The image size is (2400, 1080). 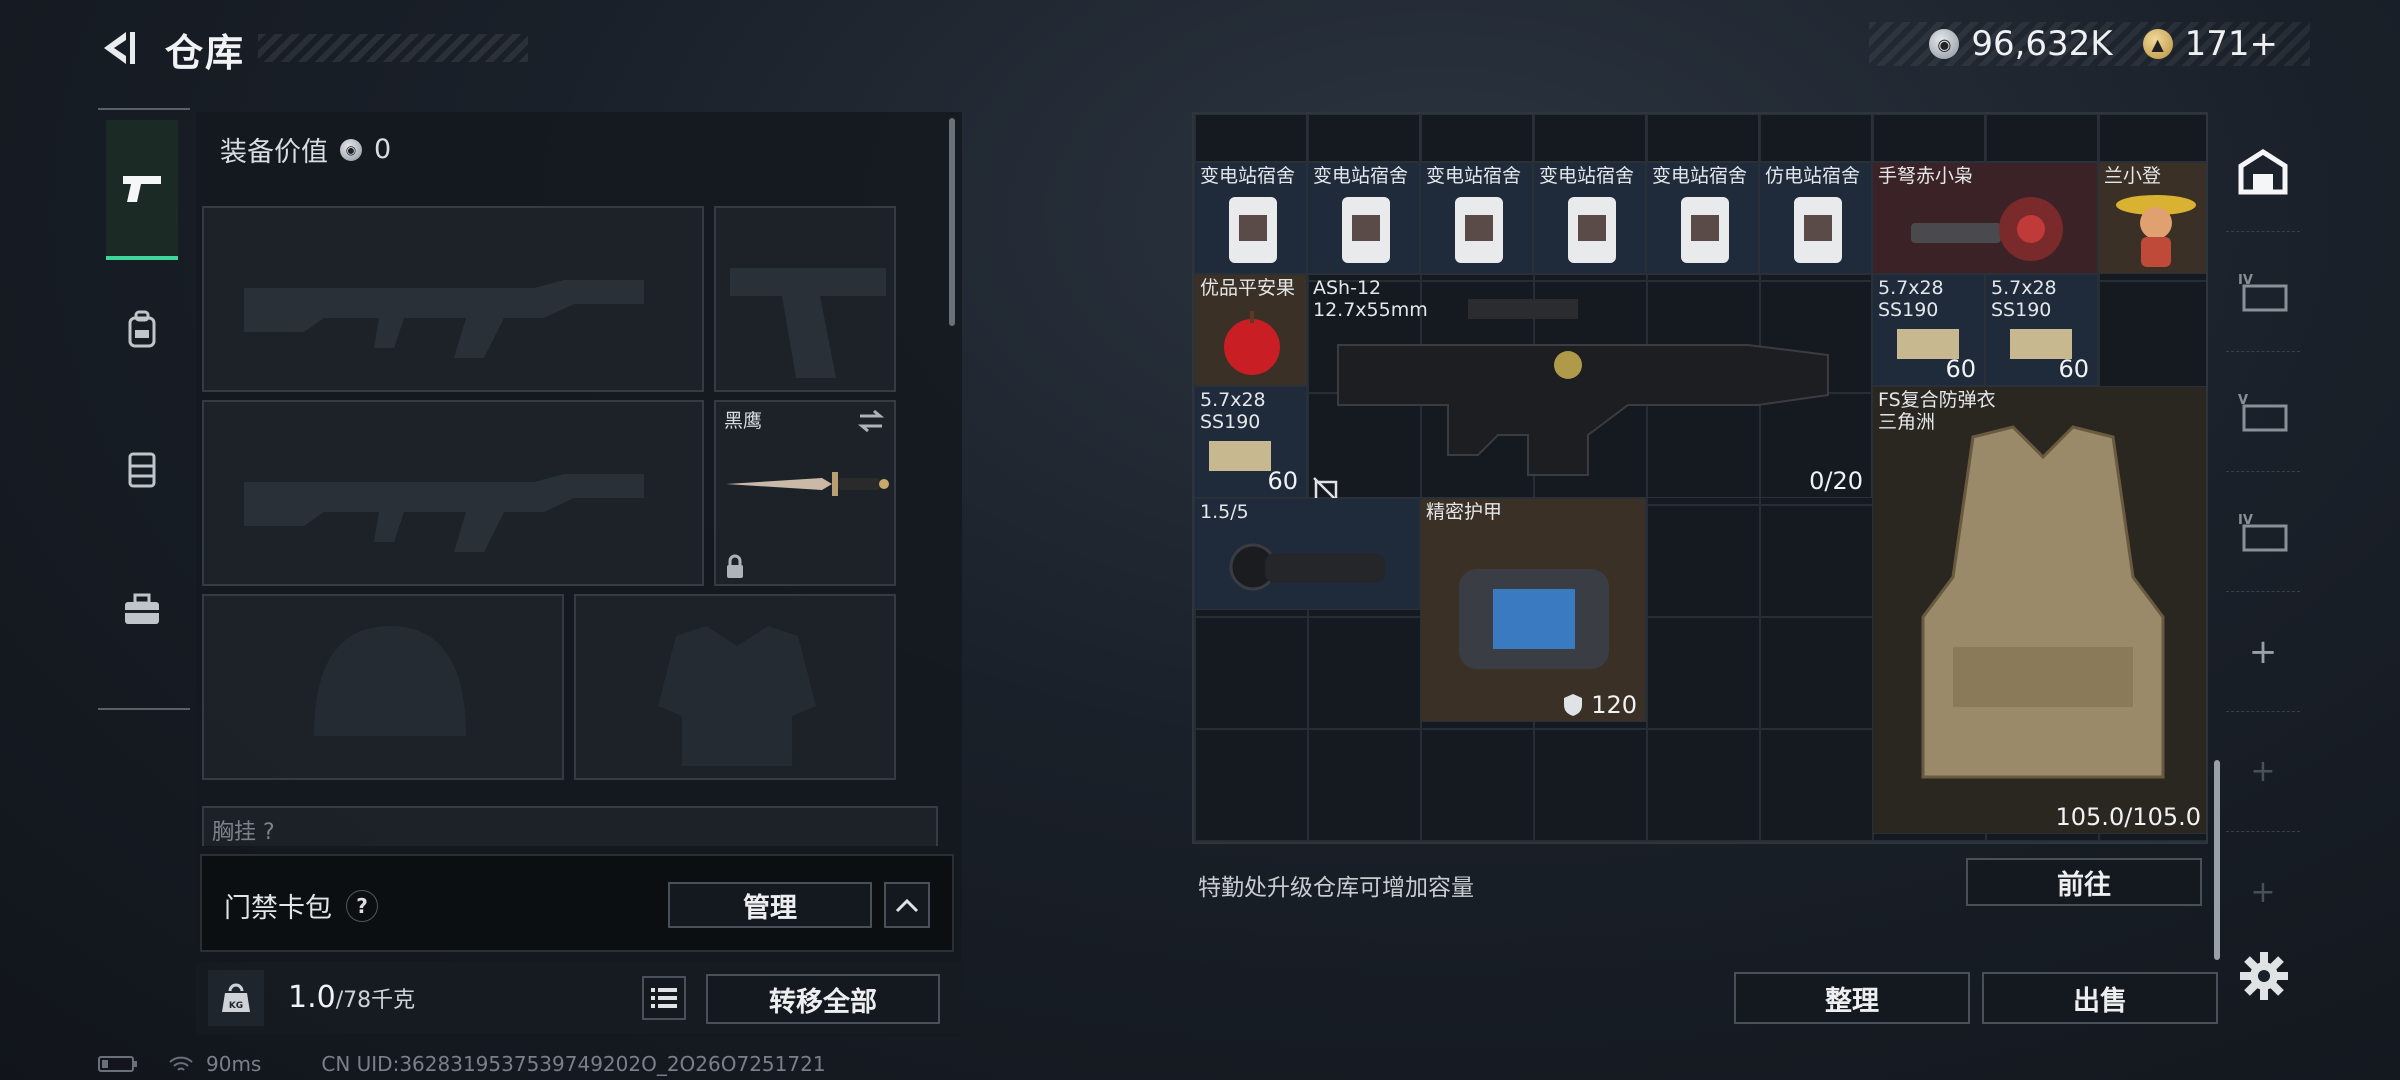 I want to click on title-decoration, so click(x=393, y=48).